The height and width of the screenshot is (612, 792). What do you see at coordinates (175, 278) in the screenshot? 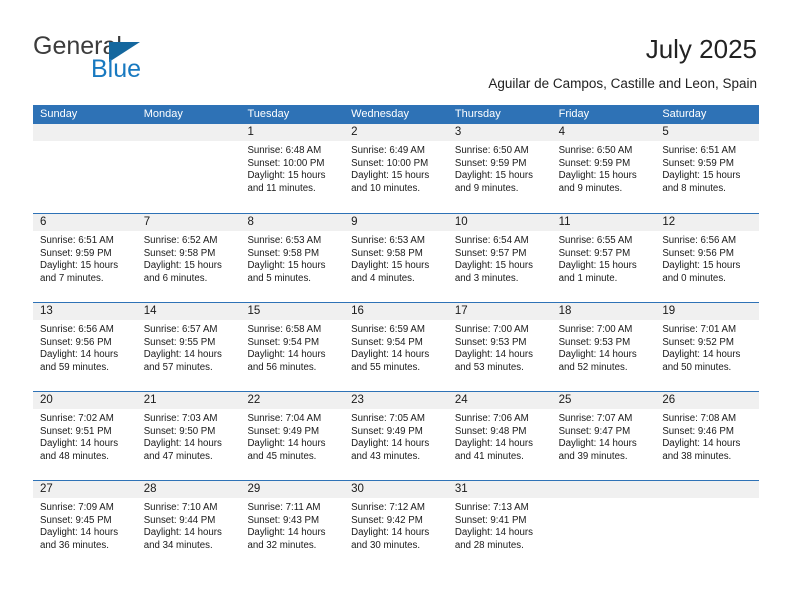
I see `daylight-text-line2: and 6 minutes.` at bounding box center [175, 278].